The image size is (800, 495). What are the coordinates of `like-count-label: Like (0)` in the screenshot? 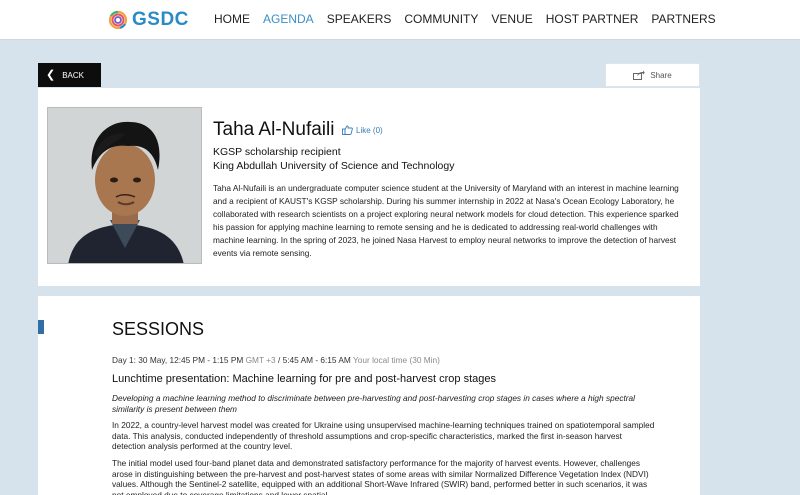 It's located at (369, 130).